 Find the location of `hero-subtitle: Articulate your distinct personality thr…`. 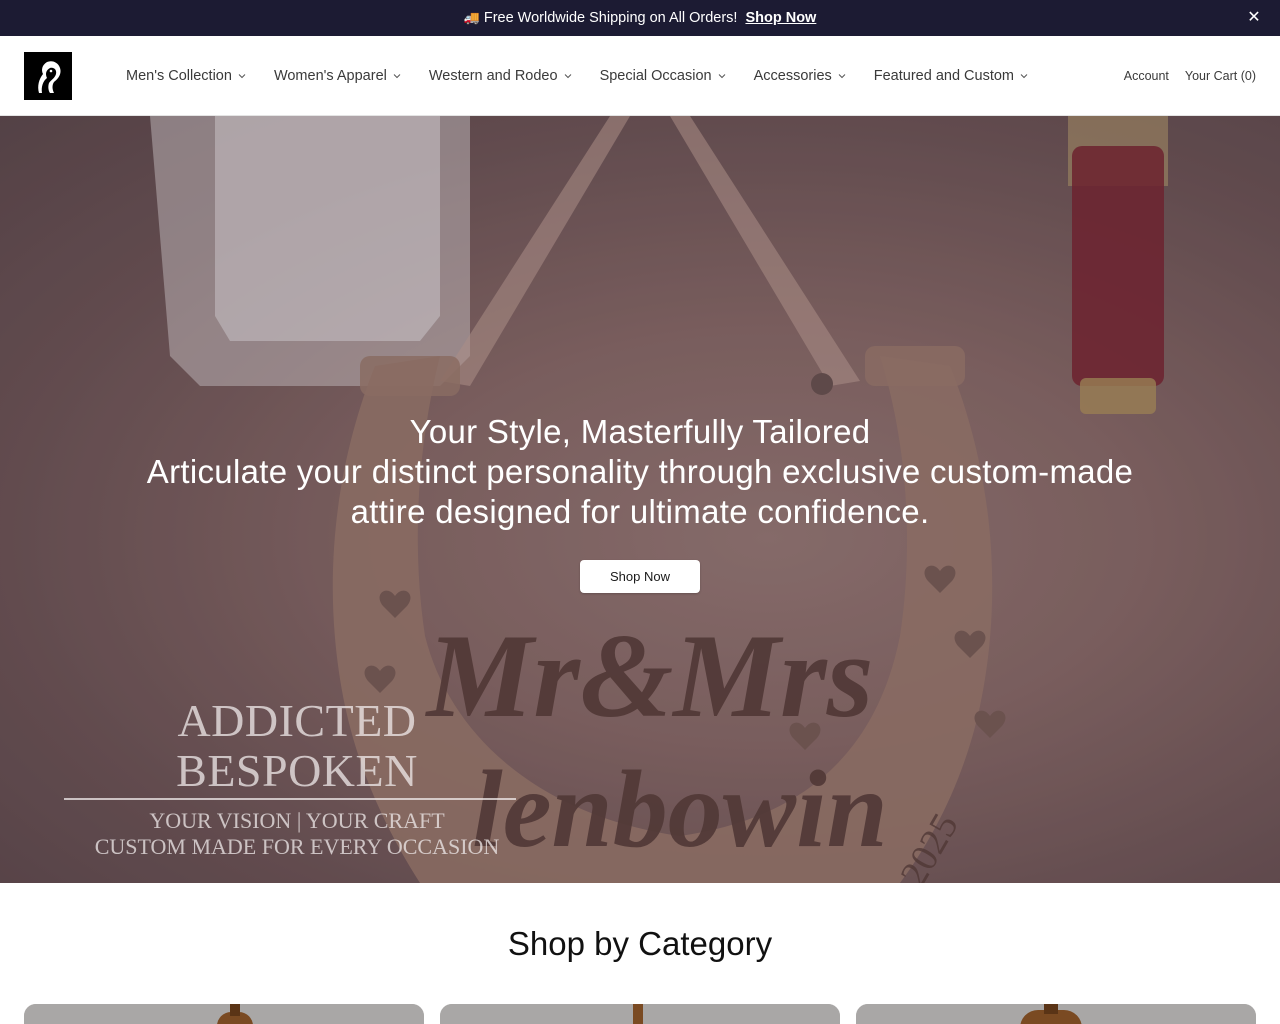

hero-subtitle: Articulate your distinct personality thr… is located at coordinates (640, 491).